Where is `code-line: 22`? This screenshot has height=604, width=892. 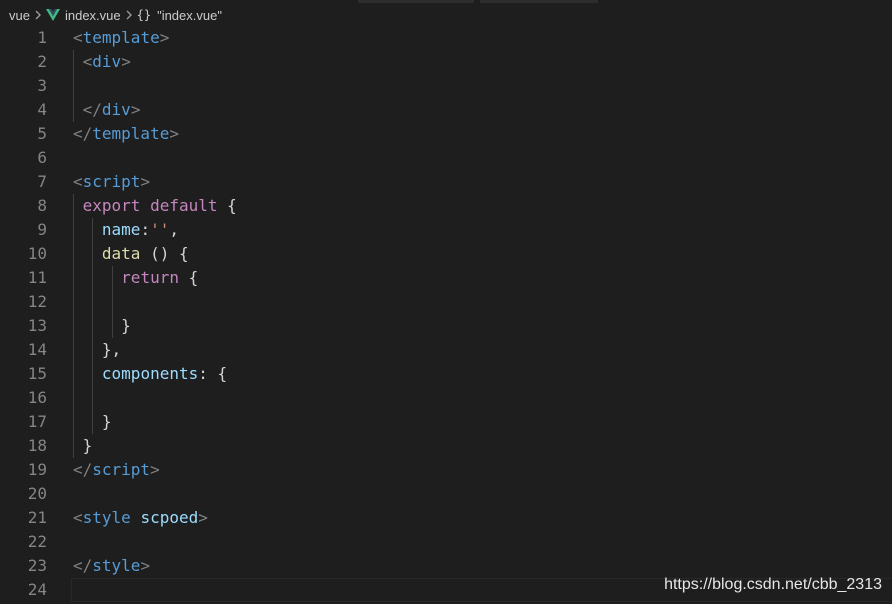
code-line: 22 is located at coordinates (446, 542).